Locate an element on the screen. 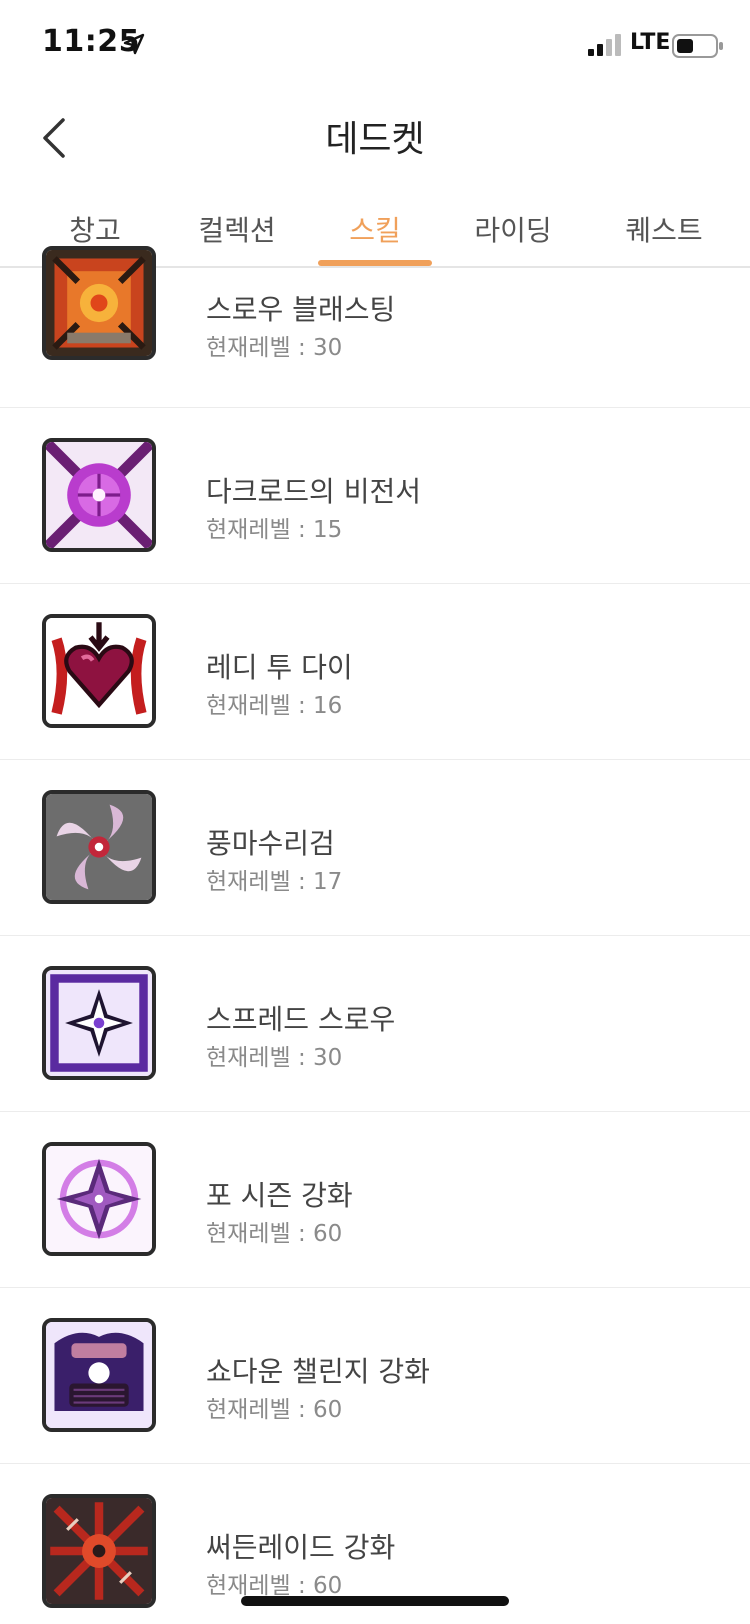  nav-bar: 데드켓 is located at coordinates (375, 135).